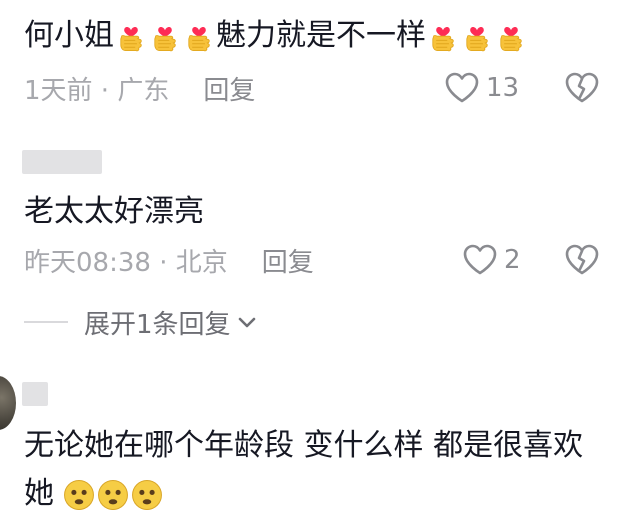  Describe the element at coordinates (35, 394) in the screenshot. I see `comment-3-username-blurred` at that location.